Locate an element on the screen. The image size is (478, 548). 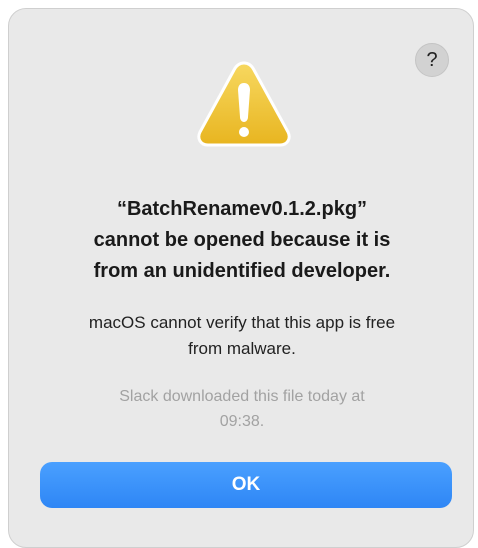
source-line: 09:38. is located at coordinates (242, 421).